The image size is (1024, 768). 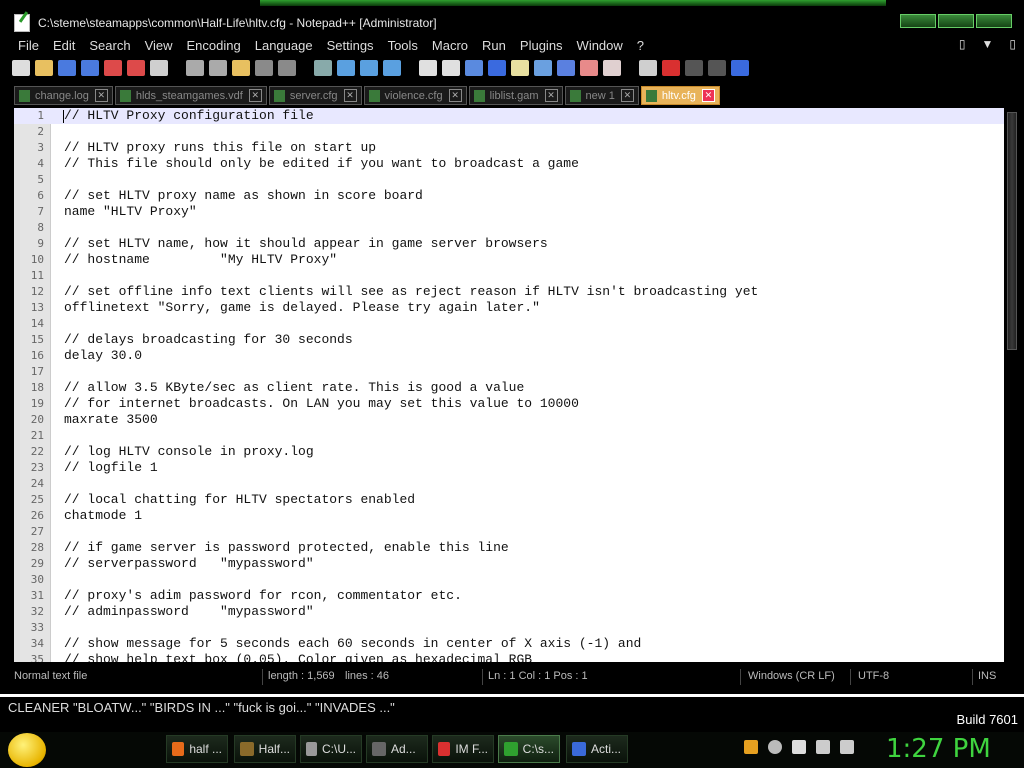 I want to click on editor-line: 29 // serverpassword "mypassword", so click(x=509, y=564).